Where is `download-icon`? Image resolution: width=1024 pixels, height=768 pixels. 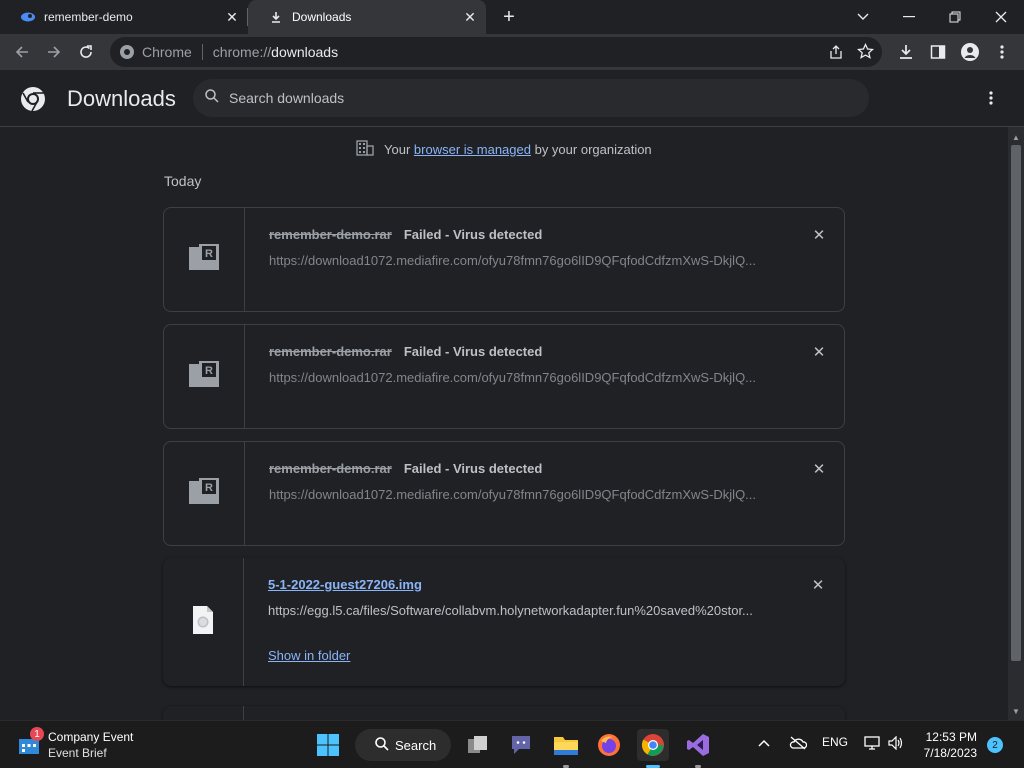
download-icon is located at coordinates (276, 17).